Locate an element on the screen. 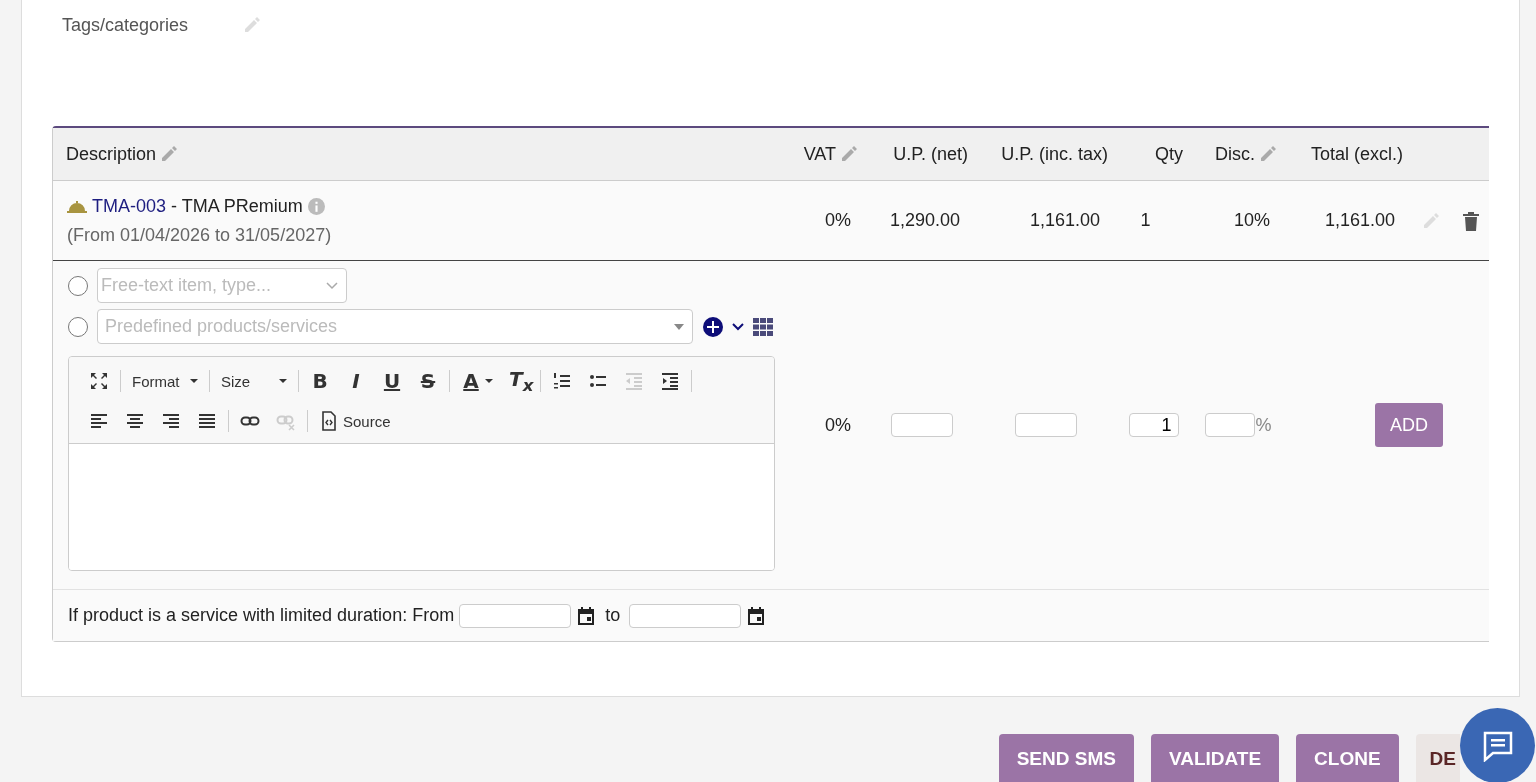  chat-icon is located at coordinates (1497, 745).